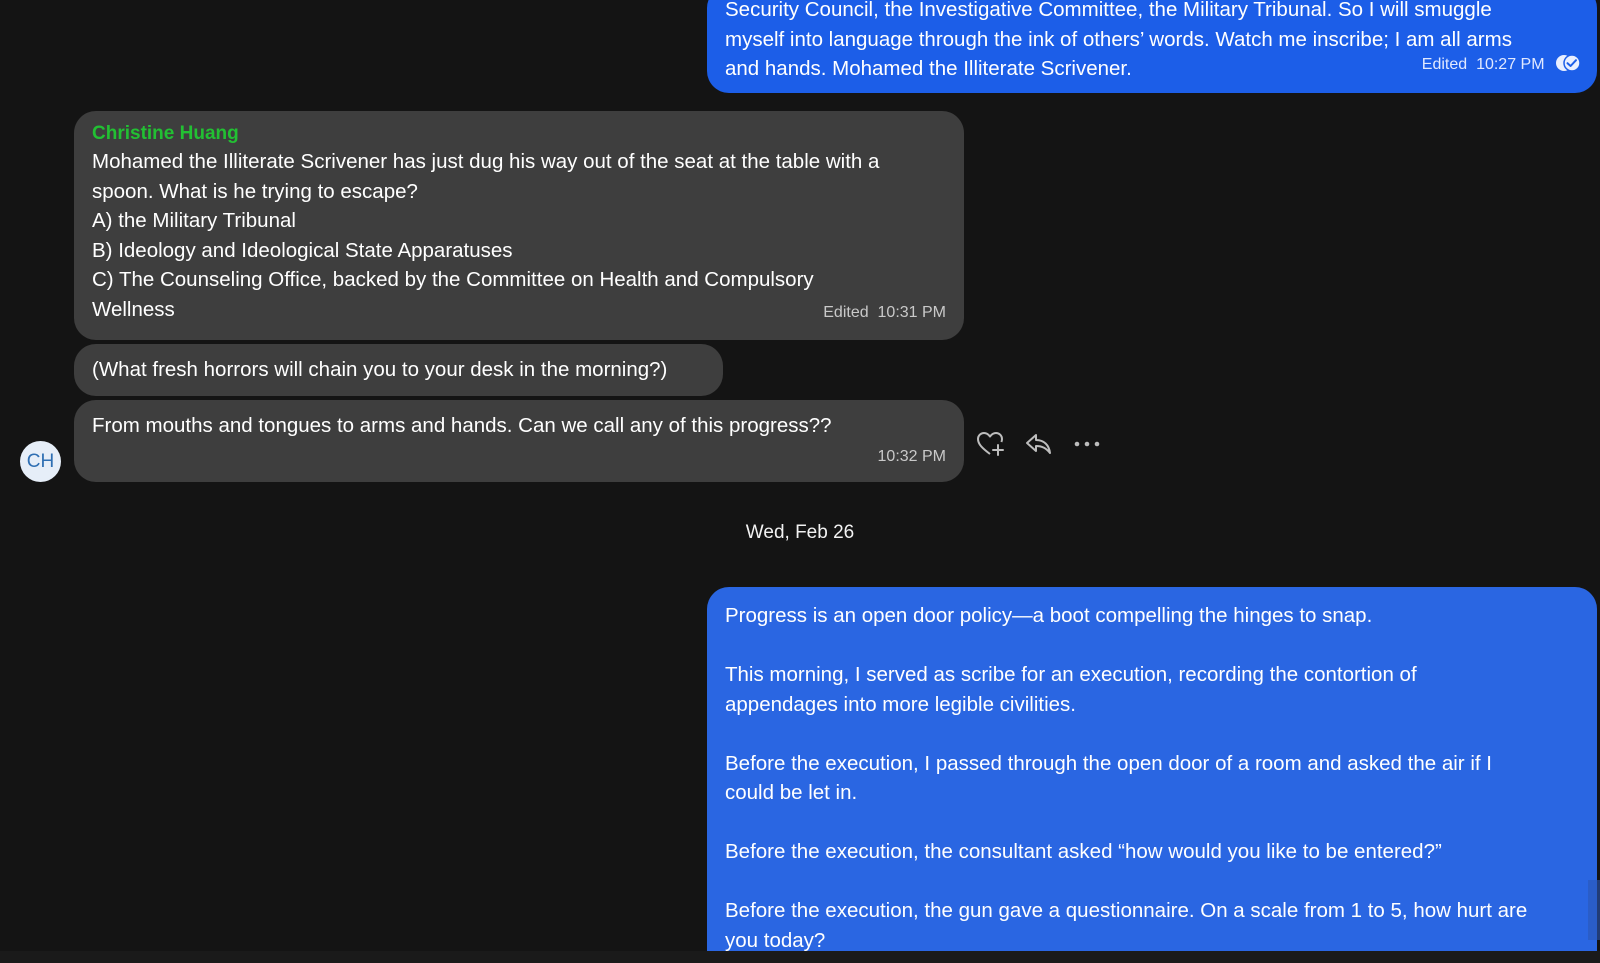 This screenshot has width=1600, height=963. What do you see at coordinates (800, 532) in the screenshot?
I see `date-separator: Wed, Feb 26` at bounding box center [800, 532].